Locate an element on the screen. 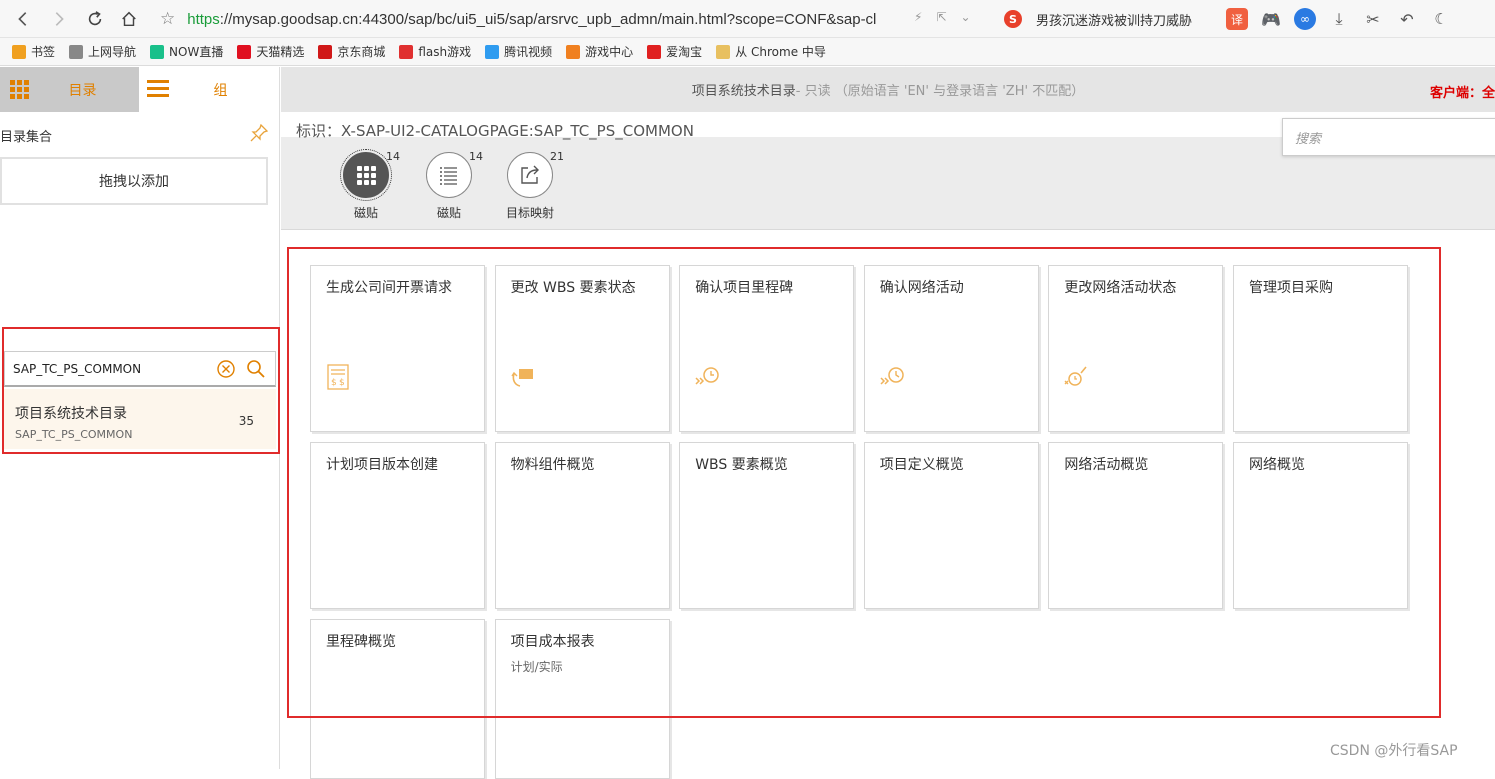  icon-tab-1: 14 磁贴 is located at coordinates (366, 185).